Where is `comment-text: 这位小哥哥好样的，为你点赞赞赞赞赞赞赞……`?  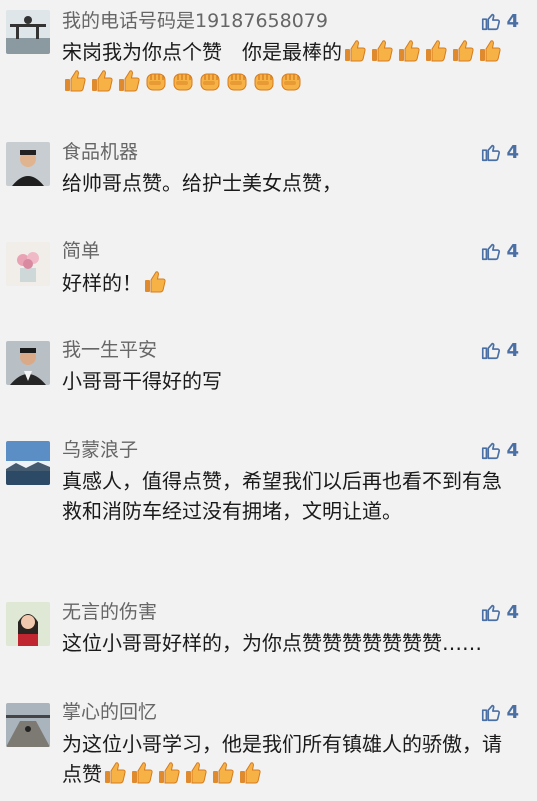
comment-text: 这位小哥哥好样的，为你点赞赞赞赞赞赞赞…… is located at coordinates (289, 643).